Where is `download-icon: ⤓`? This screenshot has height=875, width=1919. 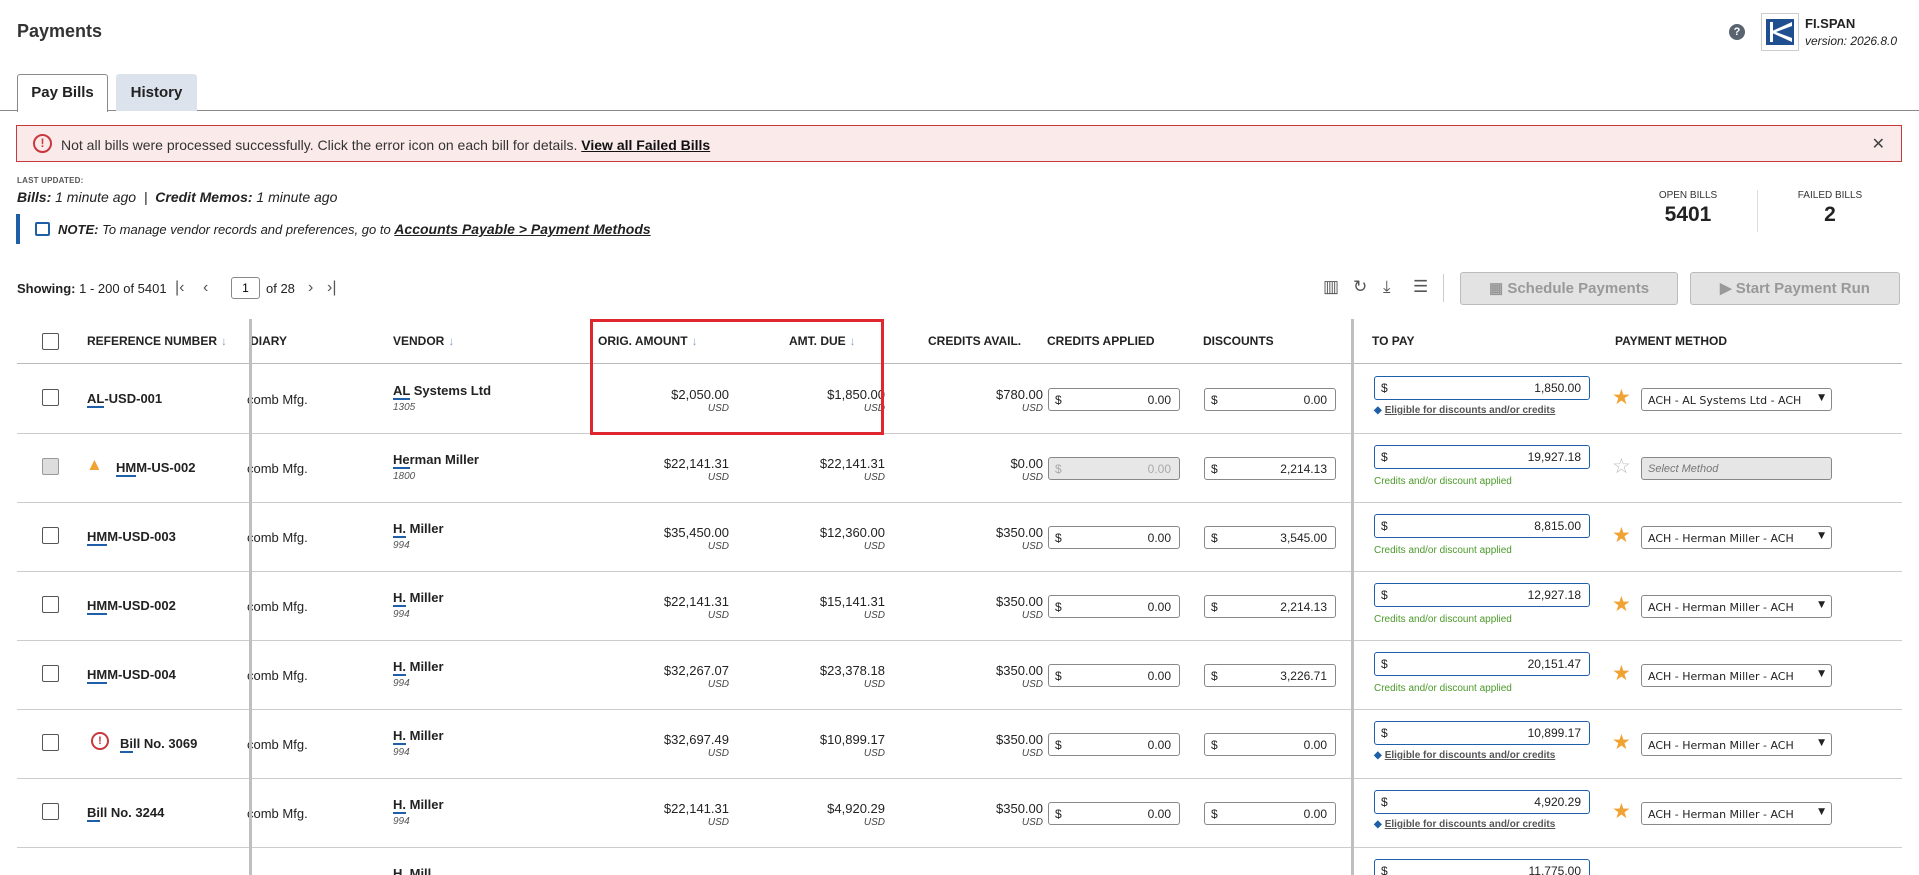 download-icon: ⤓ is located at coordinates (1387, 287).